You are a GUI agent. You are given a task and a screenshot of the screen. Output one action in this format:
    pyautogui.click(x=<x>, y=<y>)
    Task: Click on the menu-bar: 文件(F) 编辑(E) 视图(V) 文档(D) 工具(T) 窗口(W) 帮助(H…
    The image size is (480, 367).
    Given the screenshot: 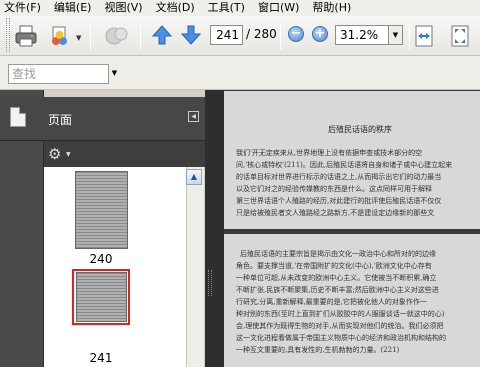 What is the action you would take?
    pyautogui.click(x=240, y=8)
    